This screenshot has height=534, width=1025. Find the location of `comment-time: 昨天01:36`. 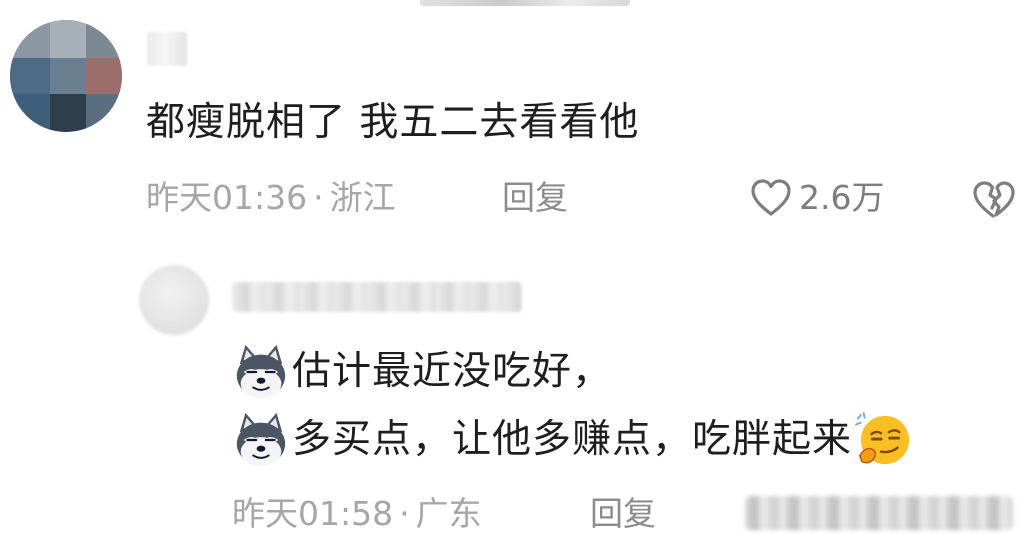

comment-time: 昨天01:36 is located at coordinates (227, 197).